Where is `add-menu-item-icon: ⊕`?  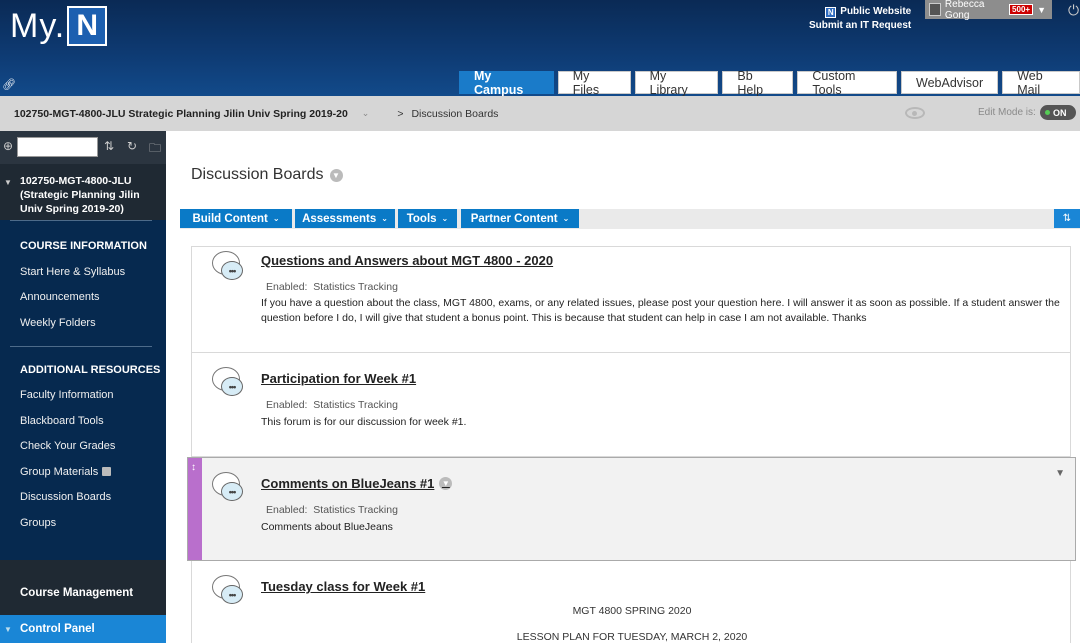
add-menu-item-icon: ⊕ is located at coordinates (8, 146).